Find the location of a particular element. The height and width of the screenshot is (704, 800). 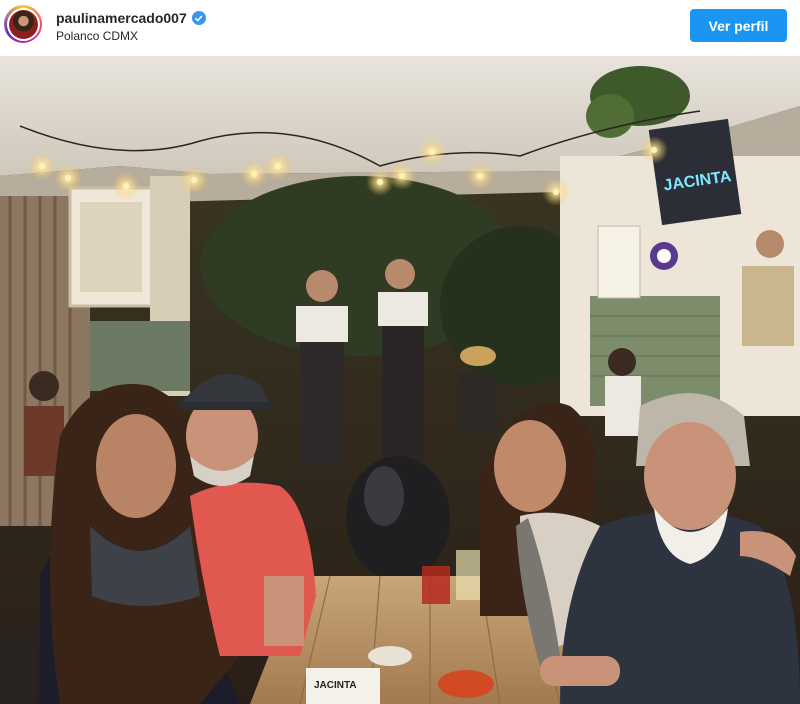

verified-badge-icon is located at coordinates (198, 18).